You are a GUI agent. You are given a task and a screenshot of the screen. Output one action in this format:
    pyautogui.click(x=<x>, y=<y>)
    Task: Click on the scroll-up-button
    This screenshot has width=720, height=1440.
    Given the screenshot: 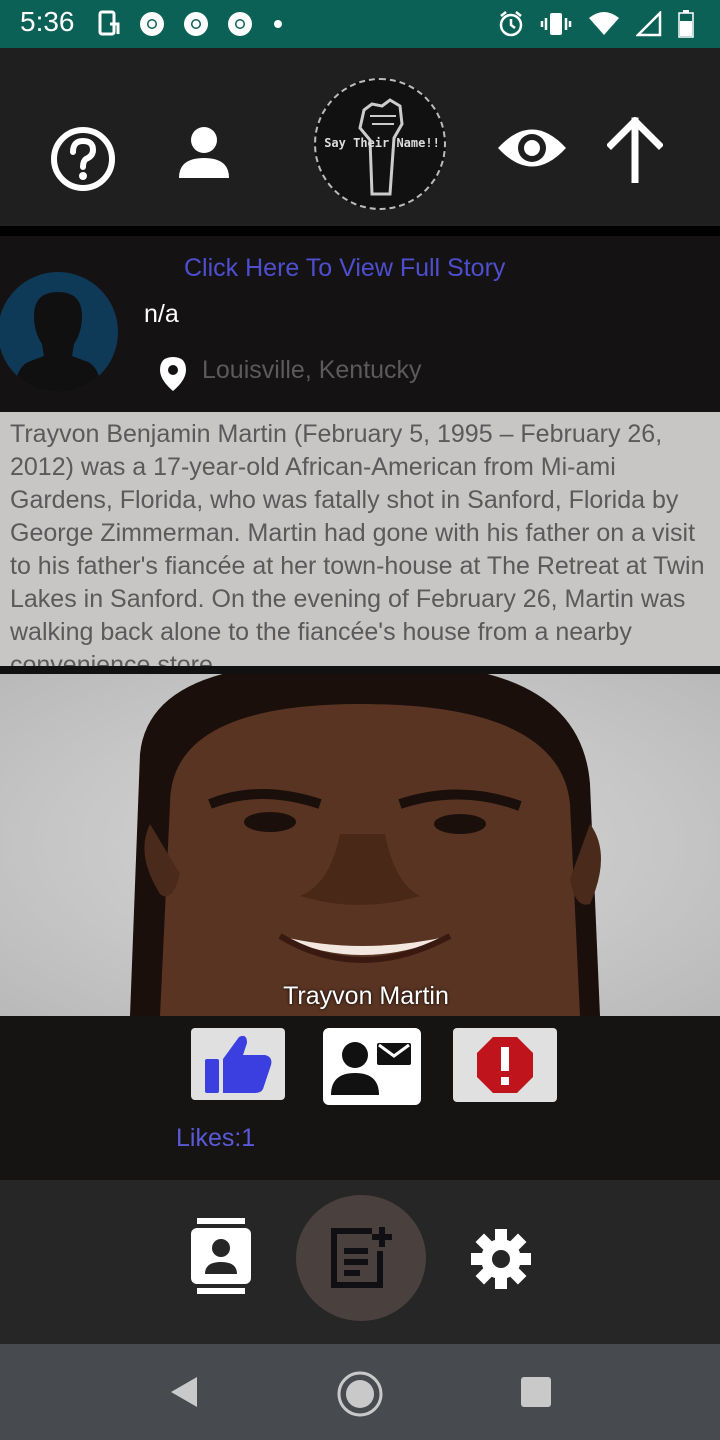 What is the action you would take?
    pyautogui.click(x=635, y=150)
    